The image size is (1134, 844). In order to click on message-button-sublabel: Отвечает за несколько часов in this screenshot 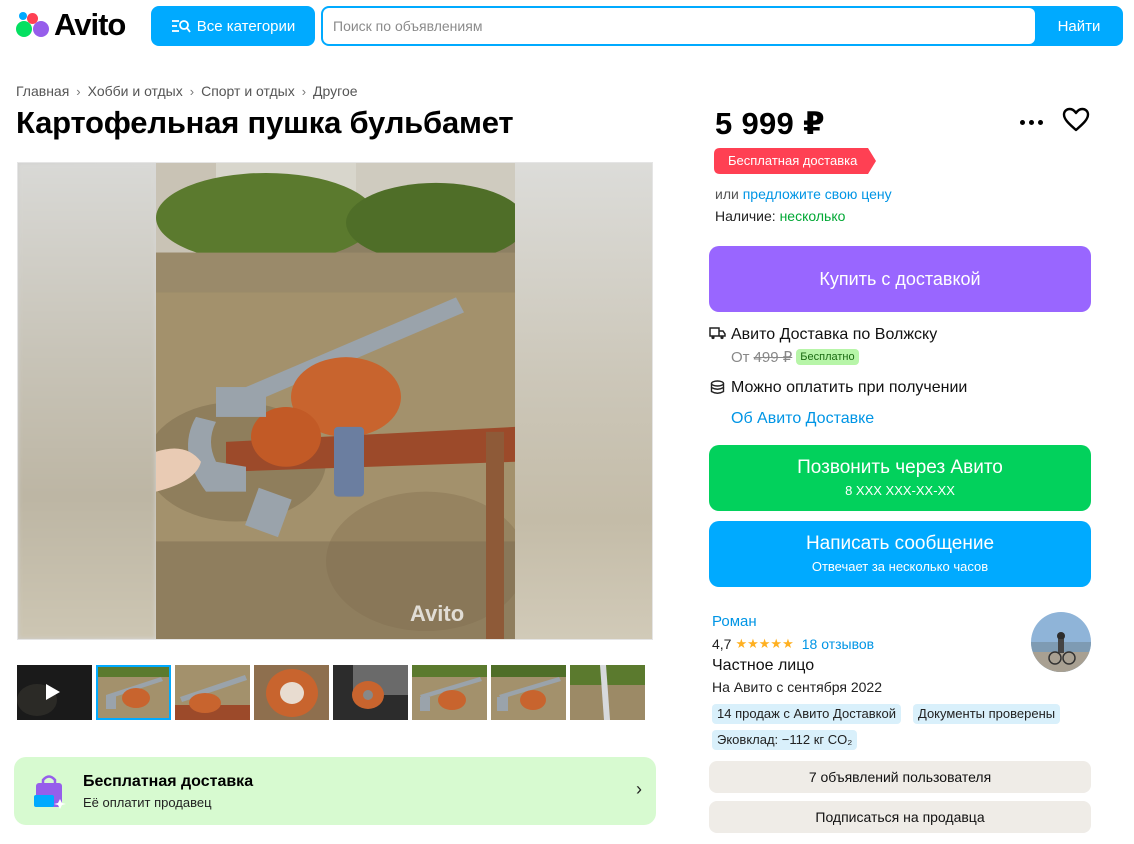, I will do `click(900, 566)`.